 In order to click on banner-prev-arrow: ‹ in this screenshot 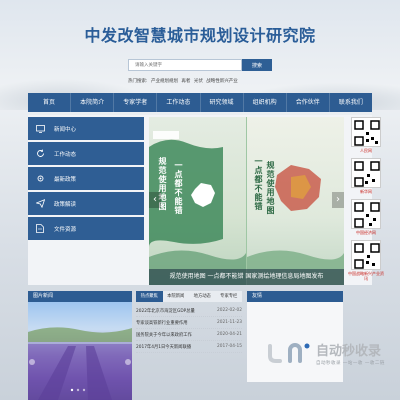, I will do `click(155, 200)`.